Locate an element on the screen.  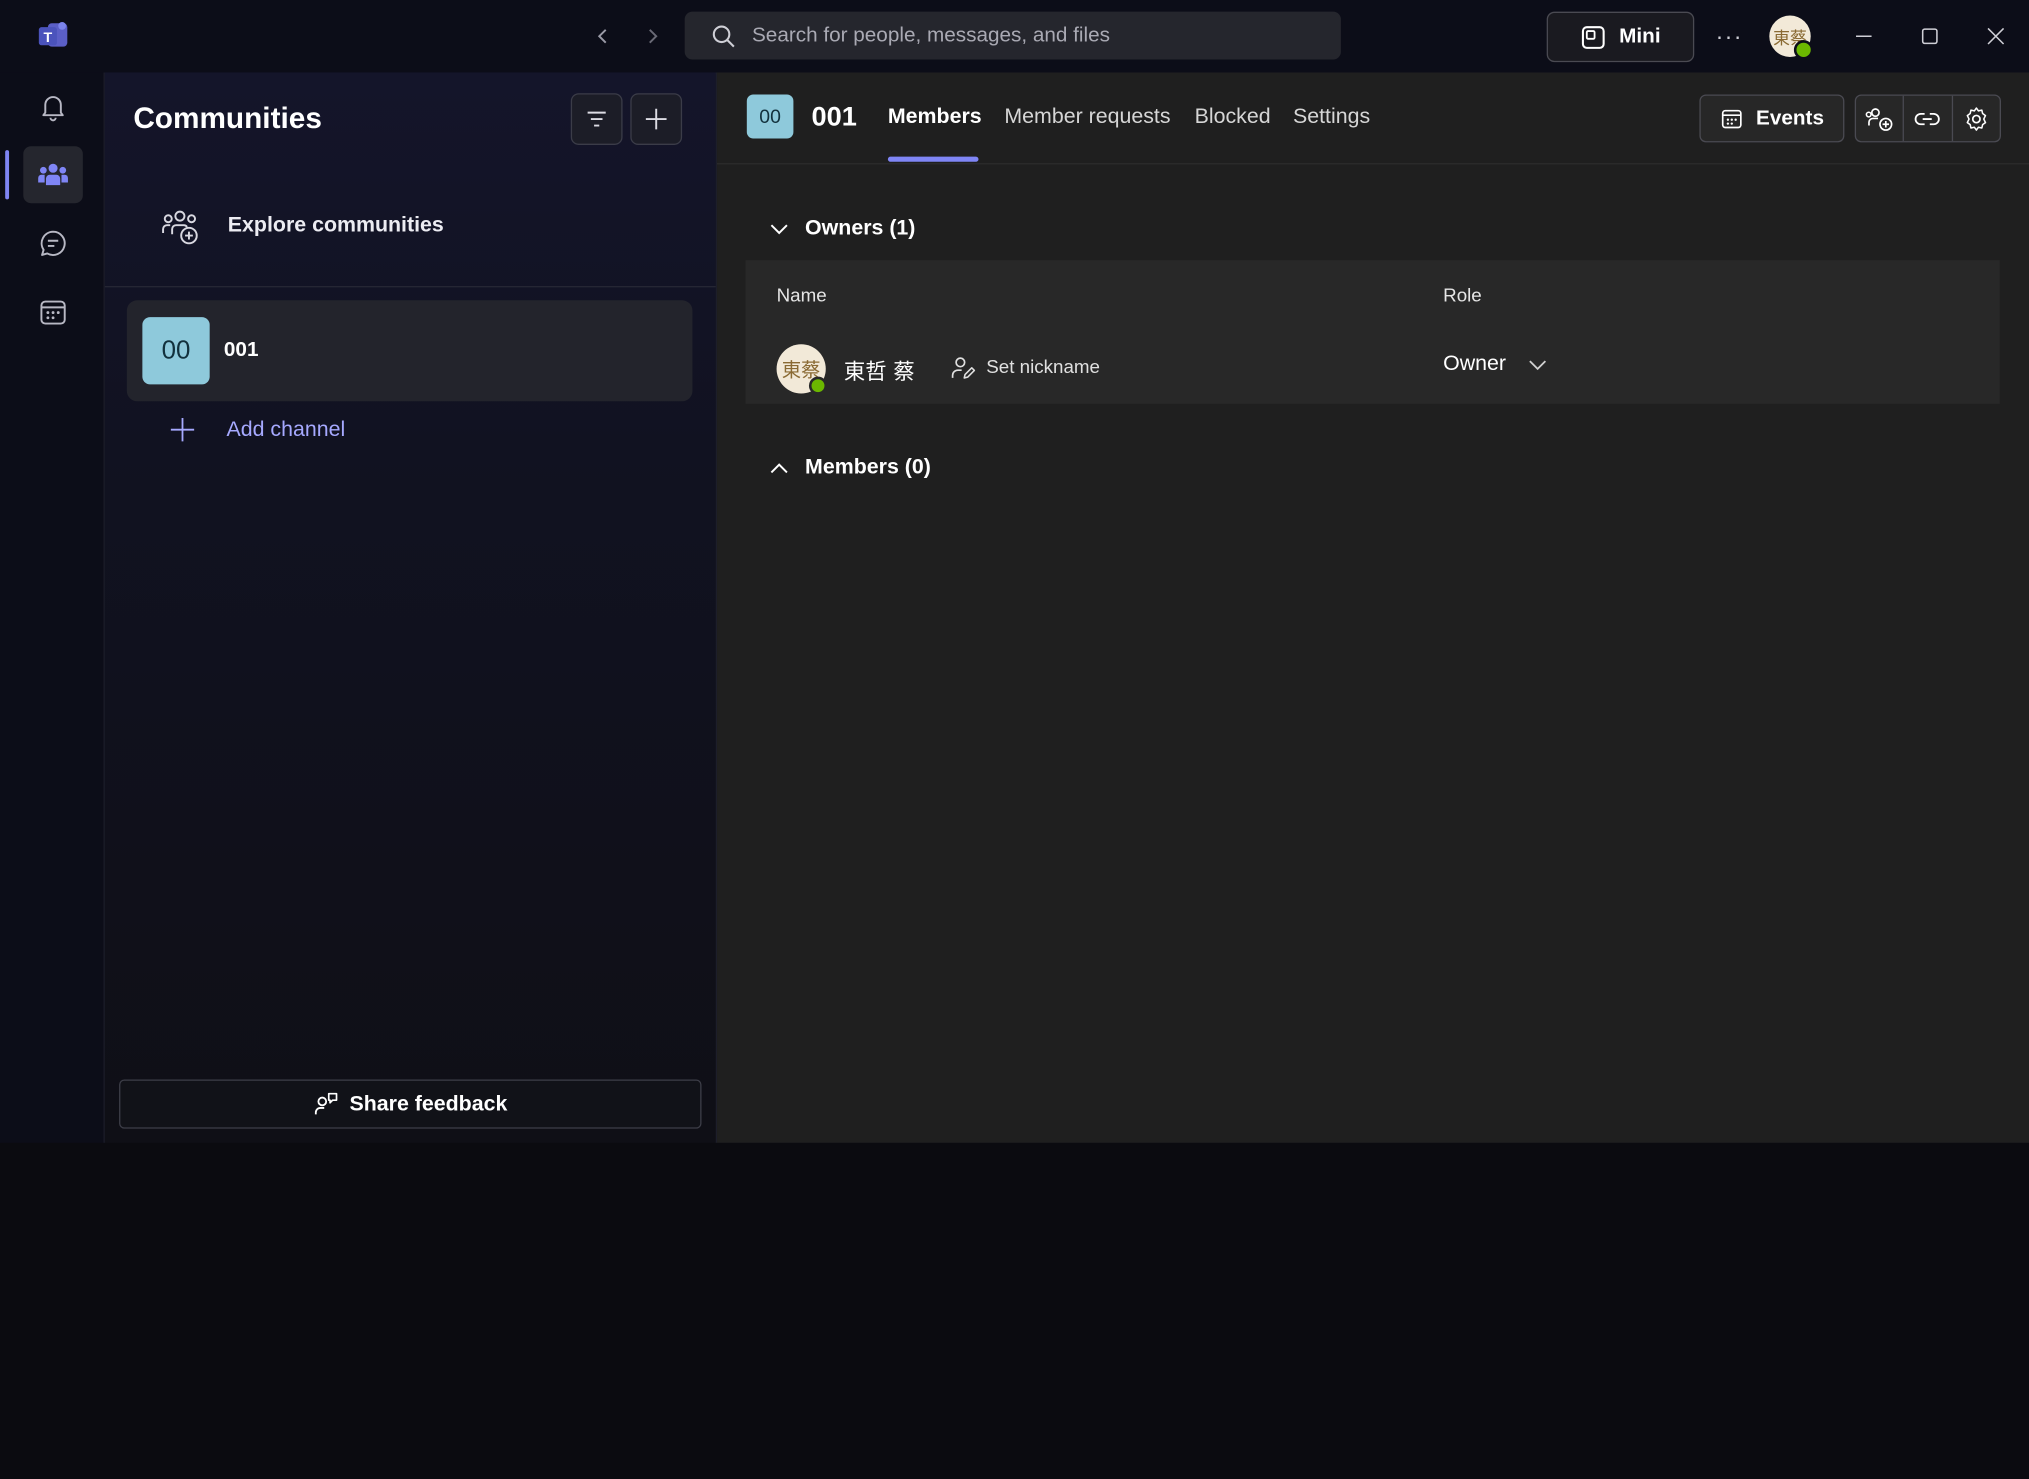
explore-communities-label: Explore communities is located at coordinates (335, 225).